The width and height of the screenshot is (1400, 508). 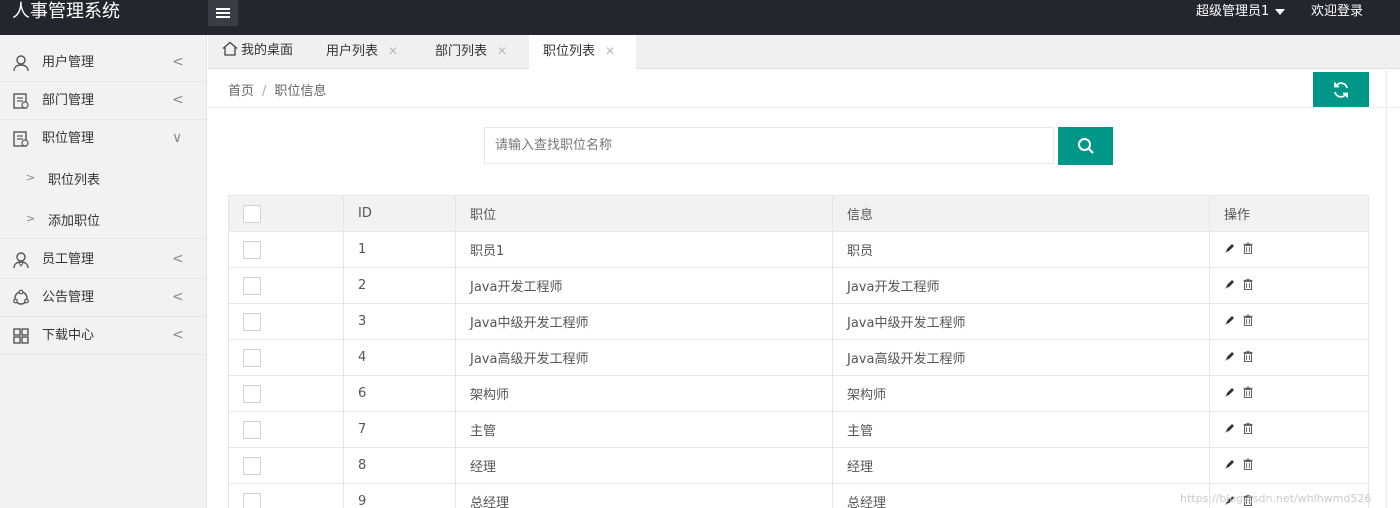 I want to click on sidebar-item-label: 员工管理, so click(x=68, y=259).